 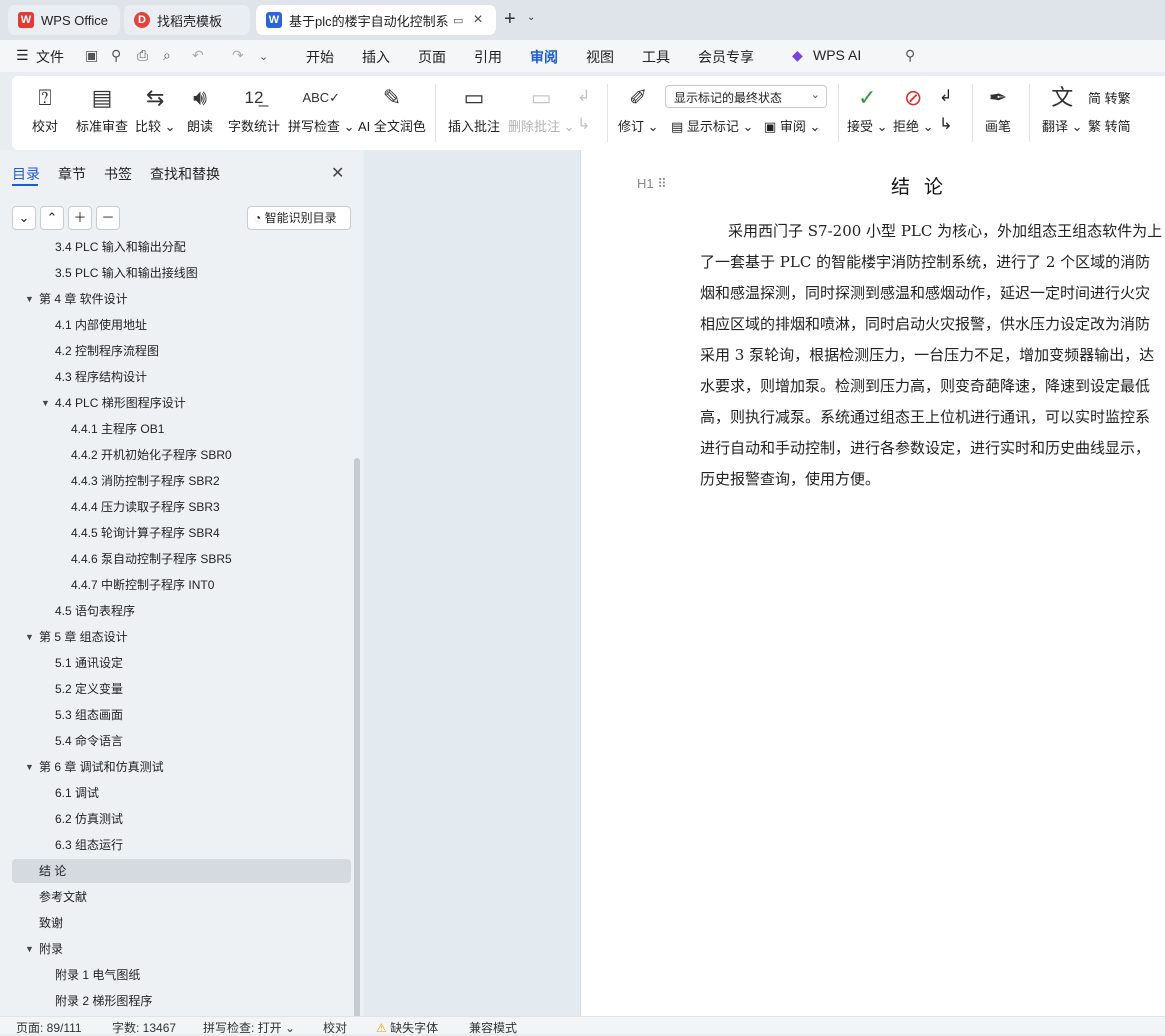 I want to click on toc-item: 3.5 PLC 输入和输出接线图, so click(x=175, y=273).